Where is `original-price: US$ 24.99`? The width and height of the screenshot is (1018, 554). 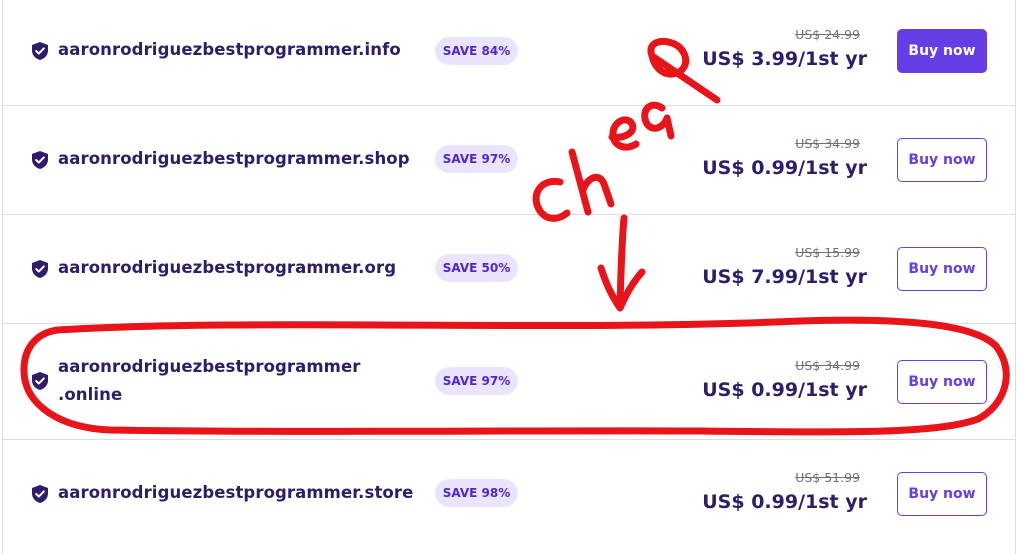 original-price: US$ 24.99 is located at coordinates (827, 34).